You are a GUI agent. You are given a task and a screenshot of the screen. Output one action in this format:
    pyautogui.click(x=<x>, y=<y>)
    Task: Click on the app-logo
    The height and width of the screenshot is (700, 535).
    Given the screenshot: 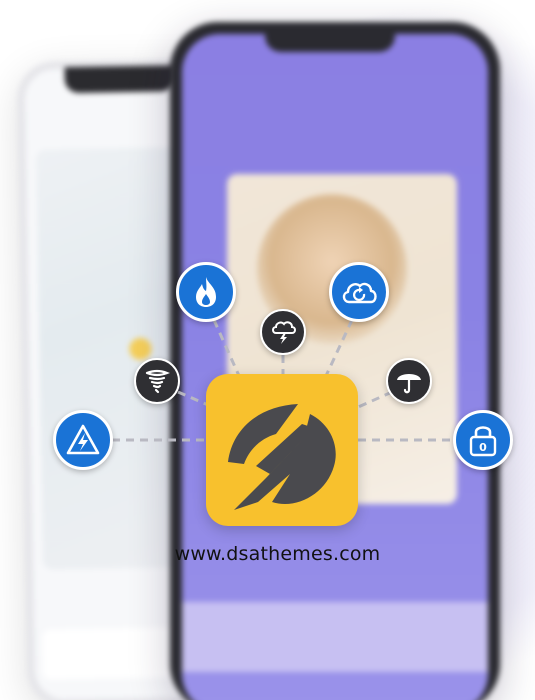 What is the action you would take?
    pyautogui.click(x=282, y=450)
    